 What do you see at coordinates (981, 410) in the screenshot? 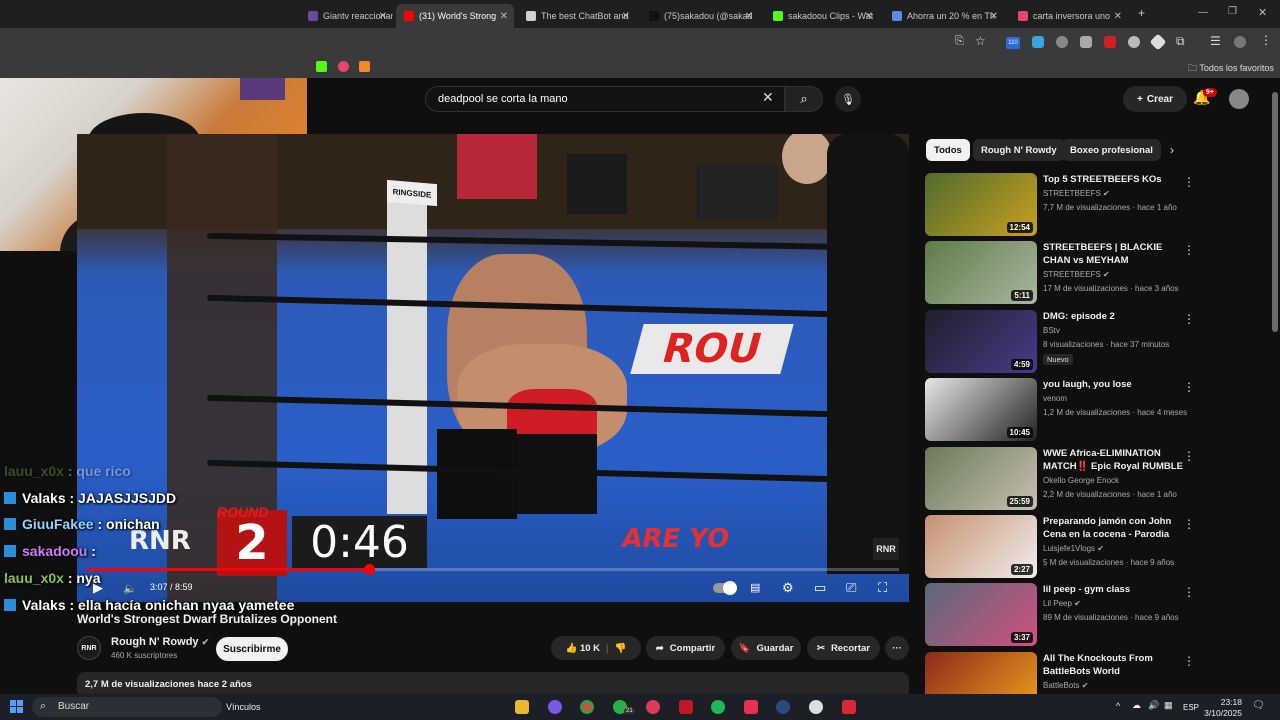
I see `video-thumbnail: 10:45` at bounding box center [981, 410].